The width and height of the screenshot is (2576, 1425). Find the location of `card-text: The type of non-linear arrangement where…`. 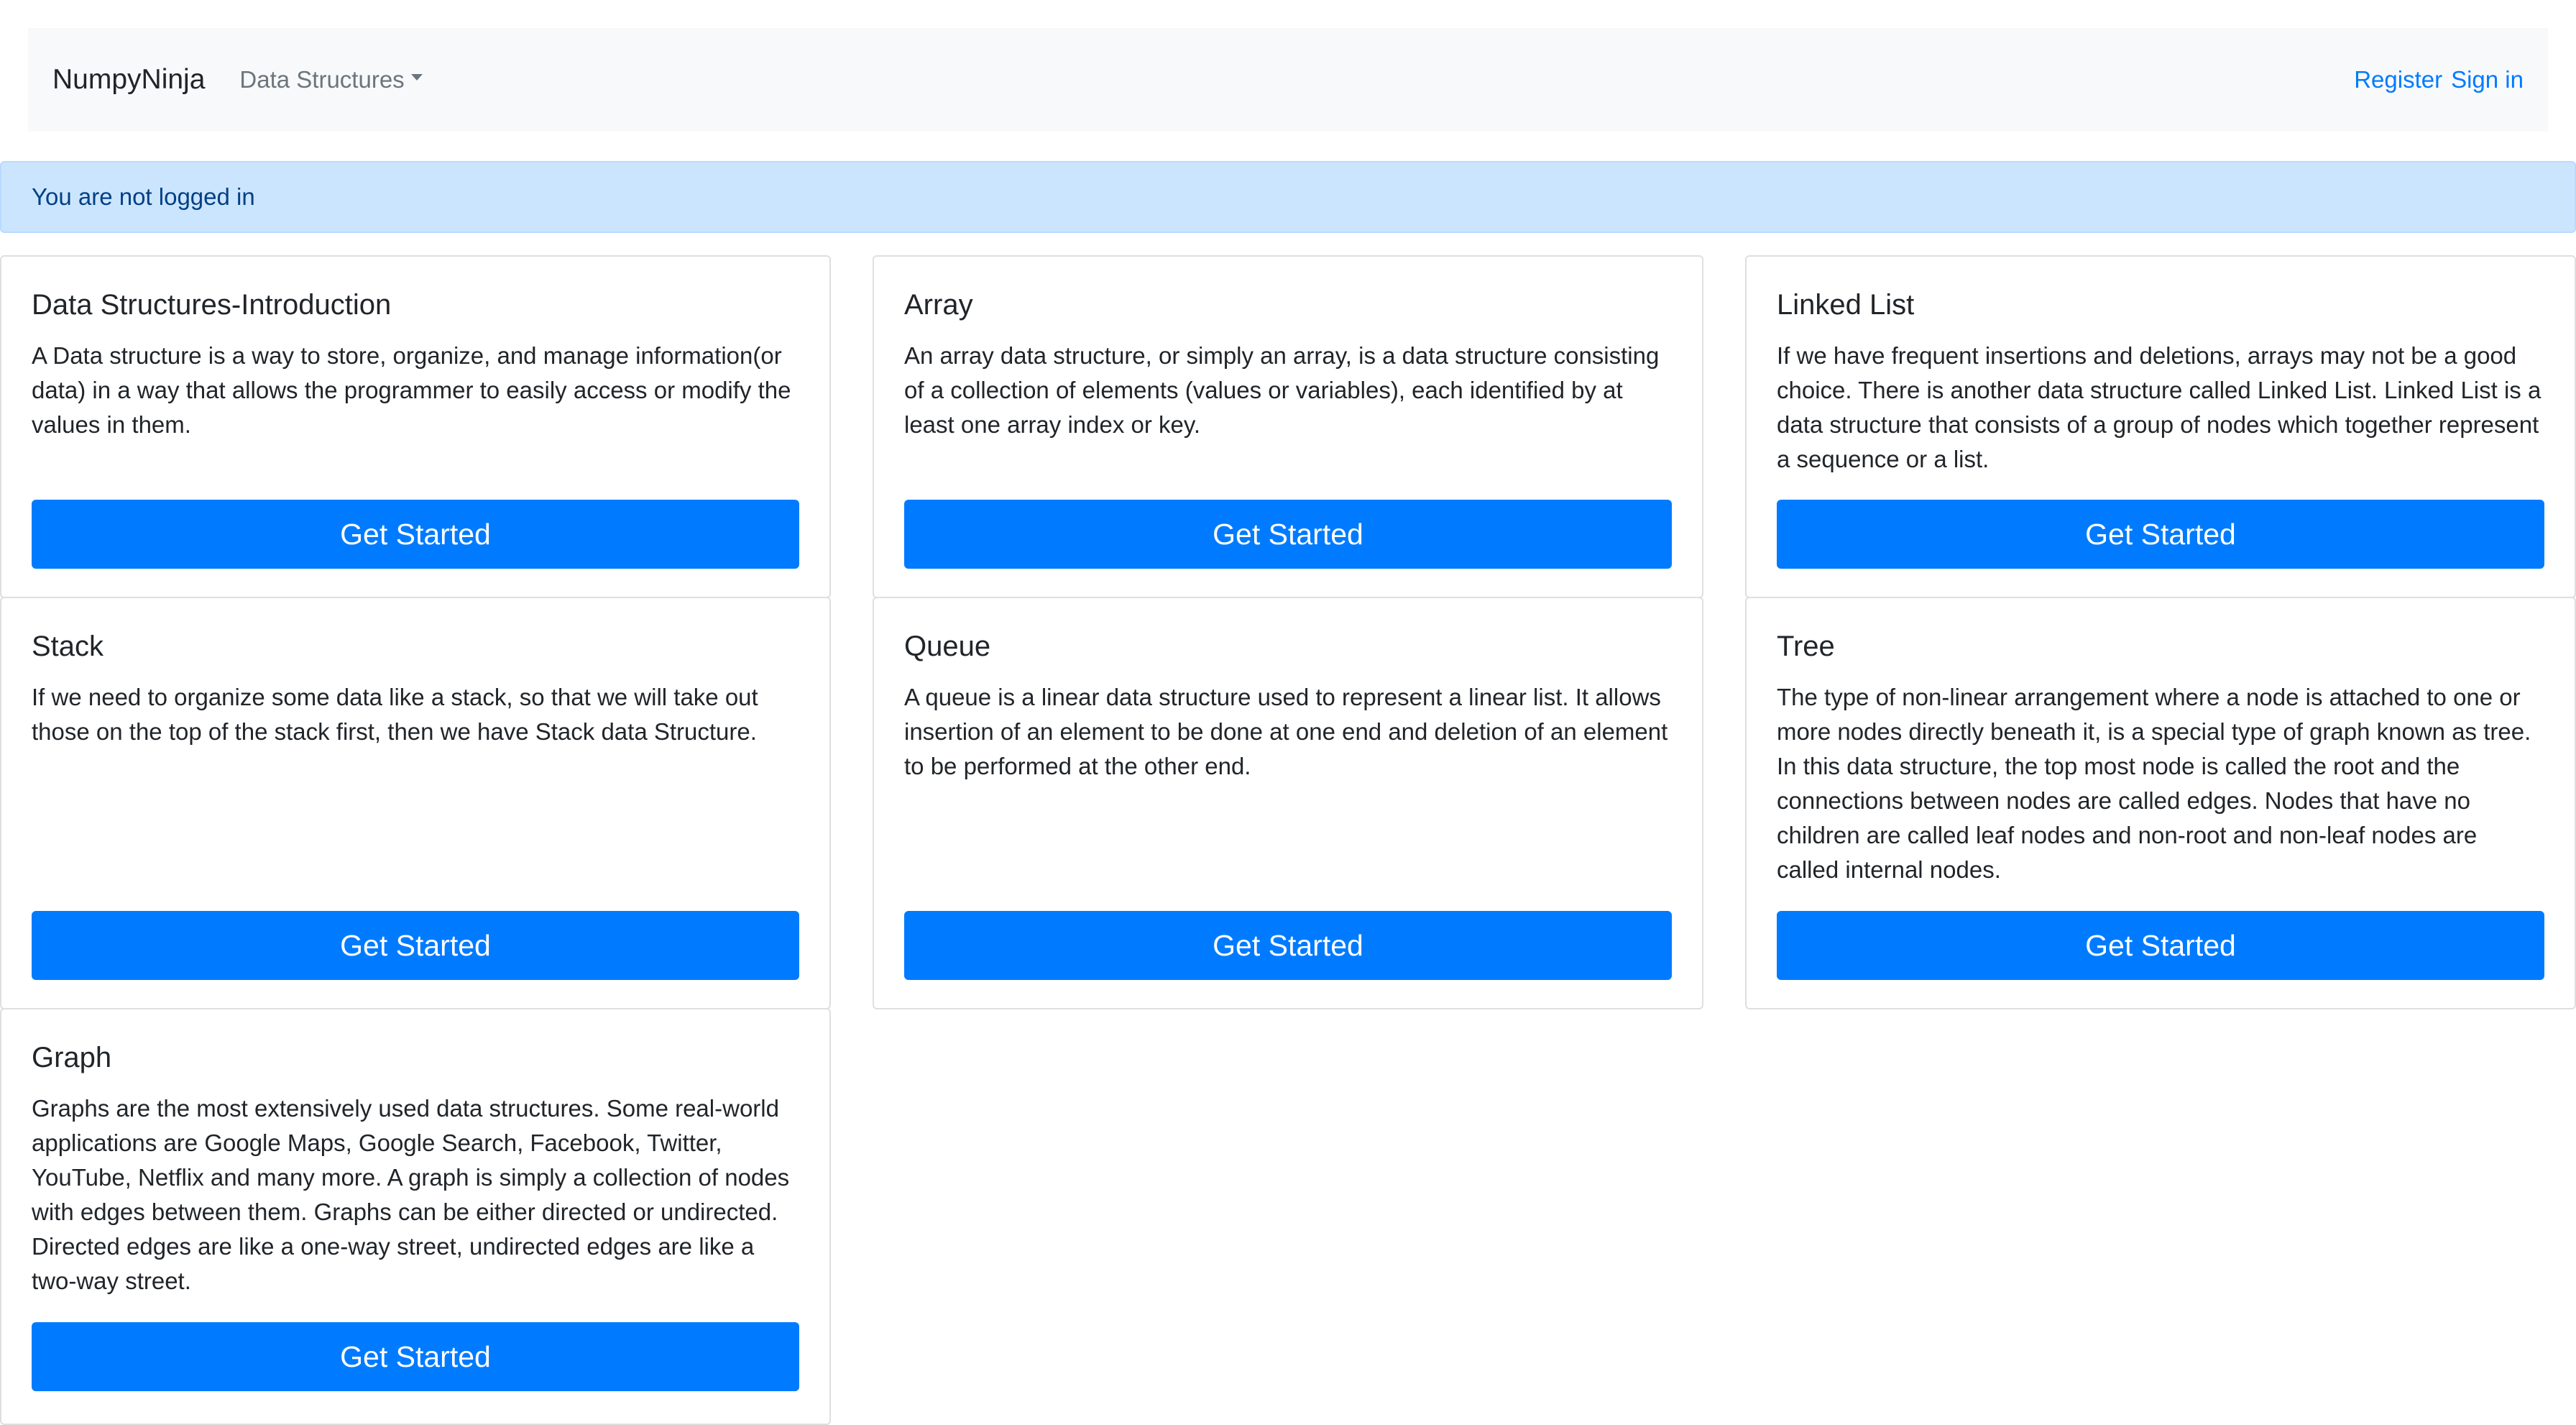

card-text: The type of non-linear arrangement where… is located at coordinates (2154, 784).